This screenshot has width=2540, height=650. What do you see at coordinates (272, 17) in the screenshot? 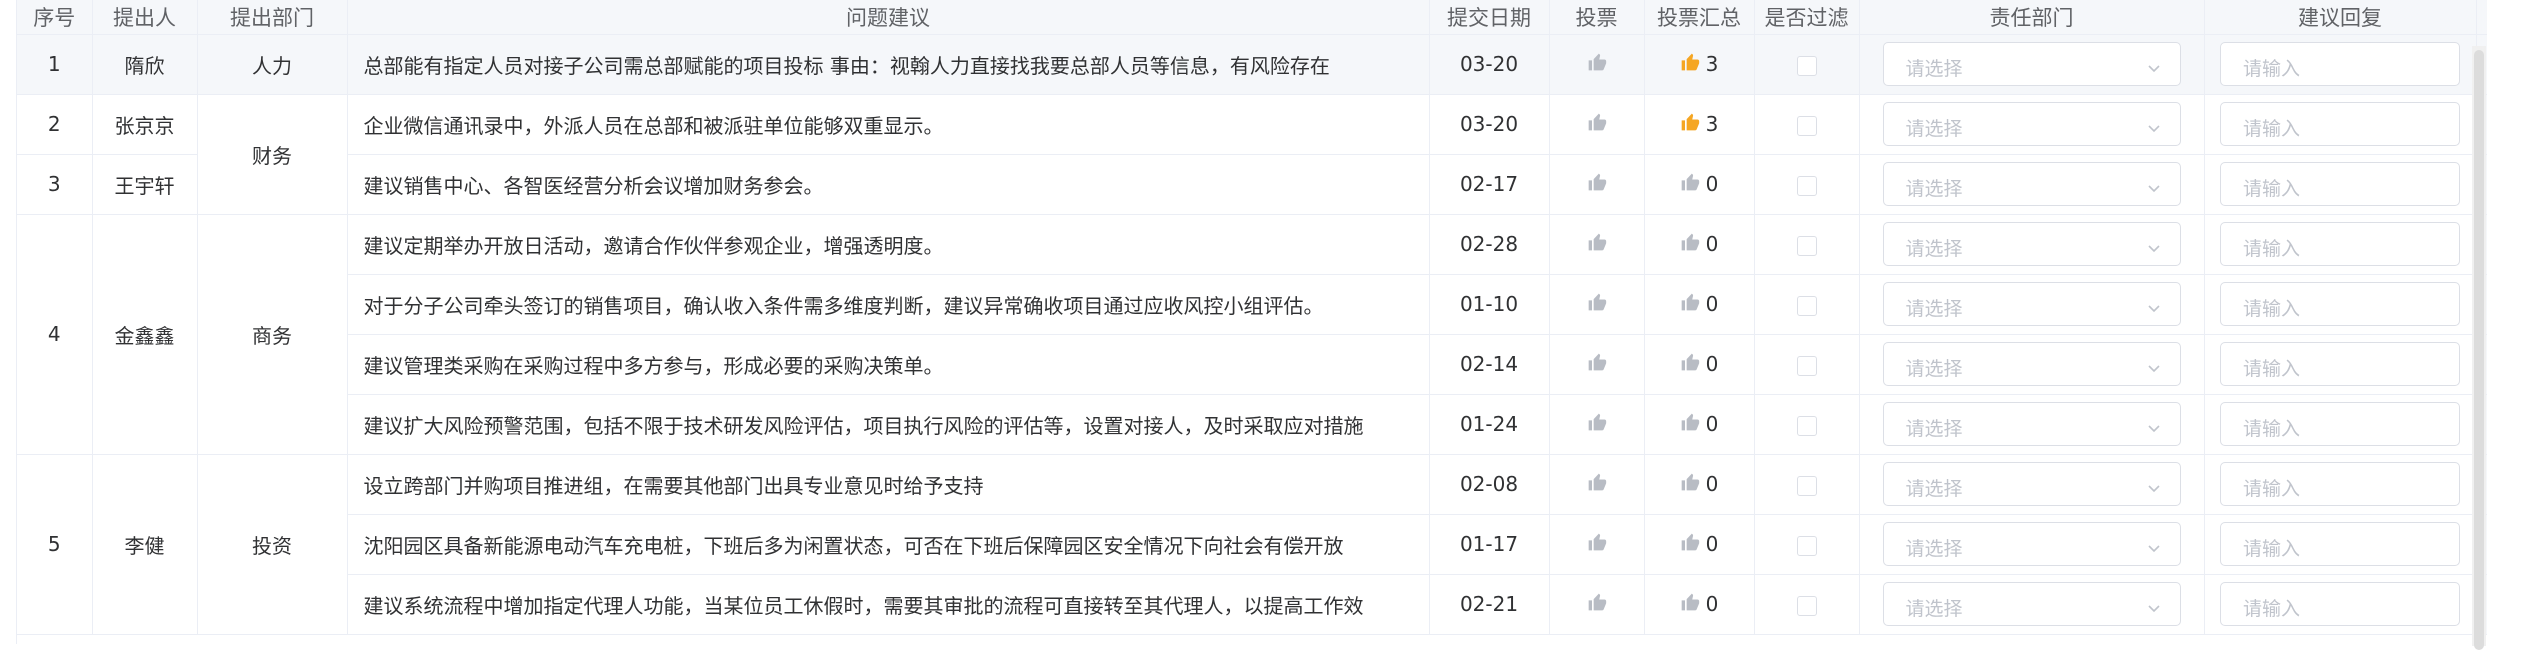
I see `col-header-dept: 提出部门` at bounding box center [272, 17].